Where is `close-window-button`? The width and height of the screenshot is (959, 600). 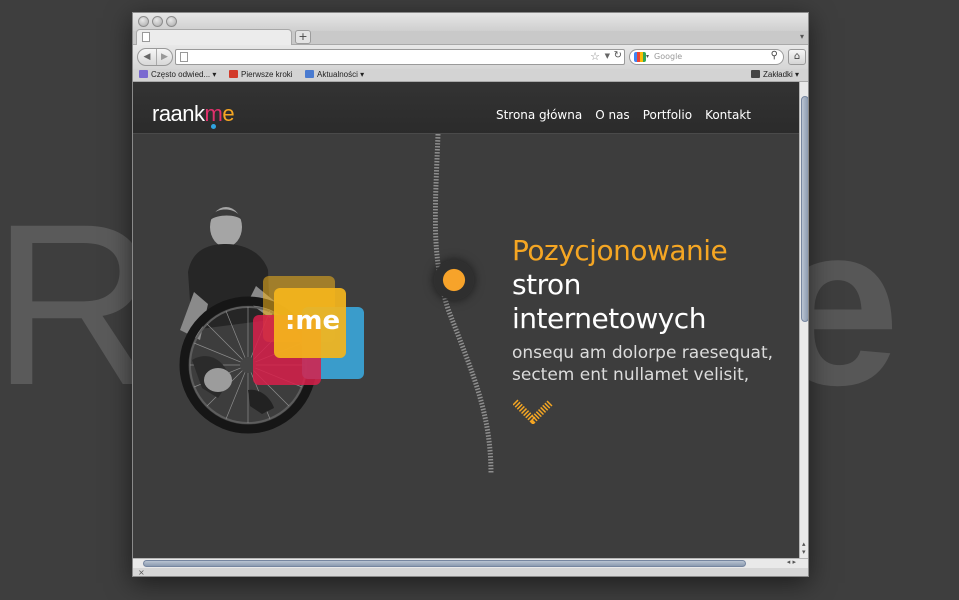 close-window-button is located at coordinates (143, 21).